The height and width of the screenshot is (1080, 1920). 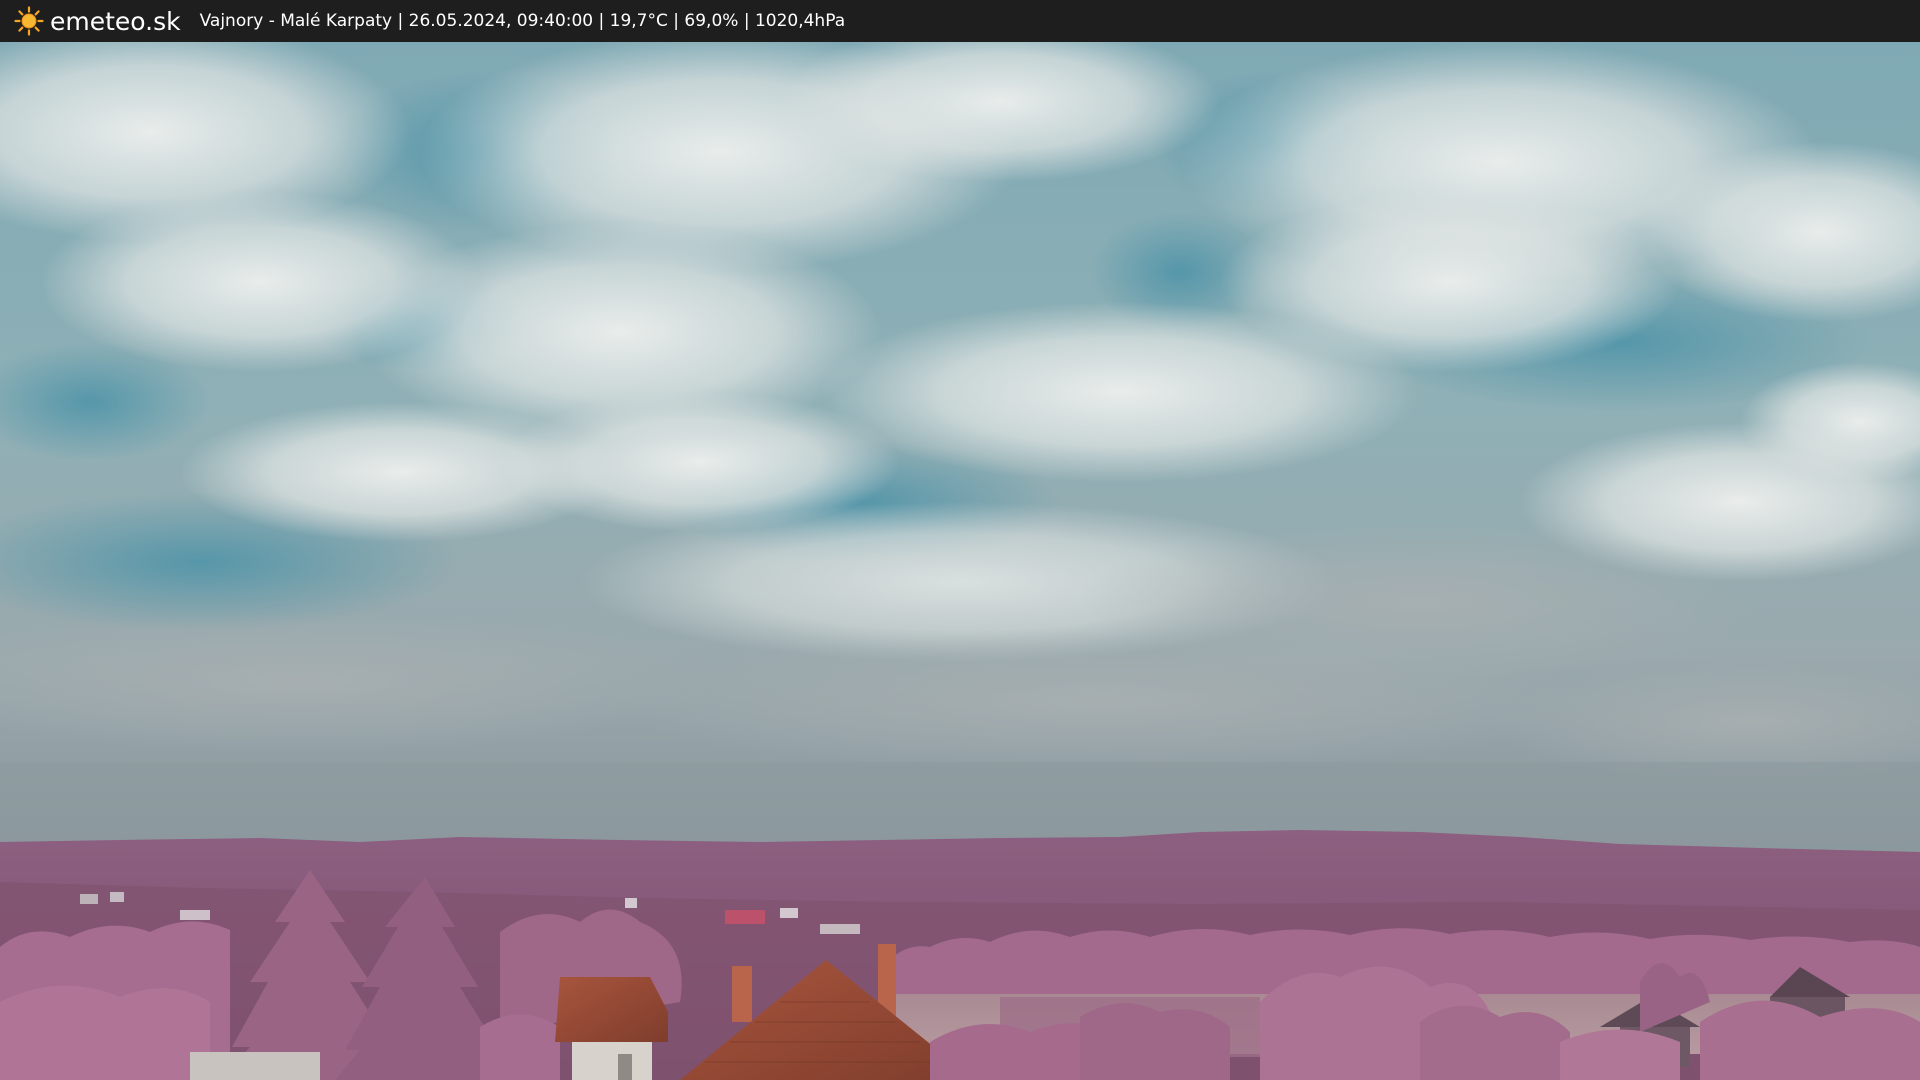 What do you see at coordinates (29, 21) in the screenshot?
I see `sun-icon` at bounding box center [29, 21].